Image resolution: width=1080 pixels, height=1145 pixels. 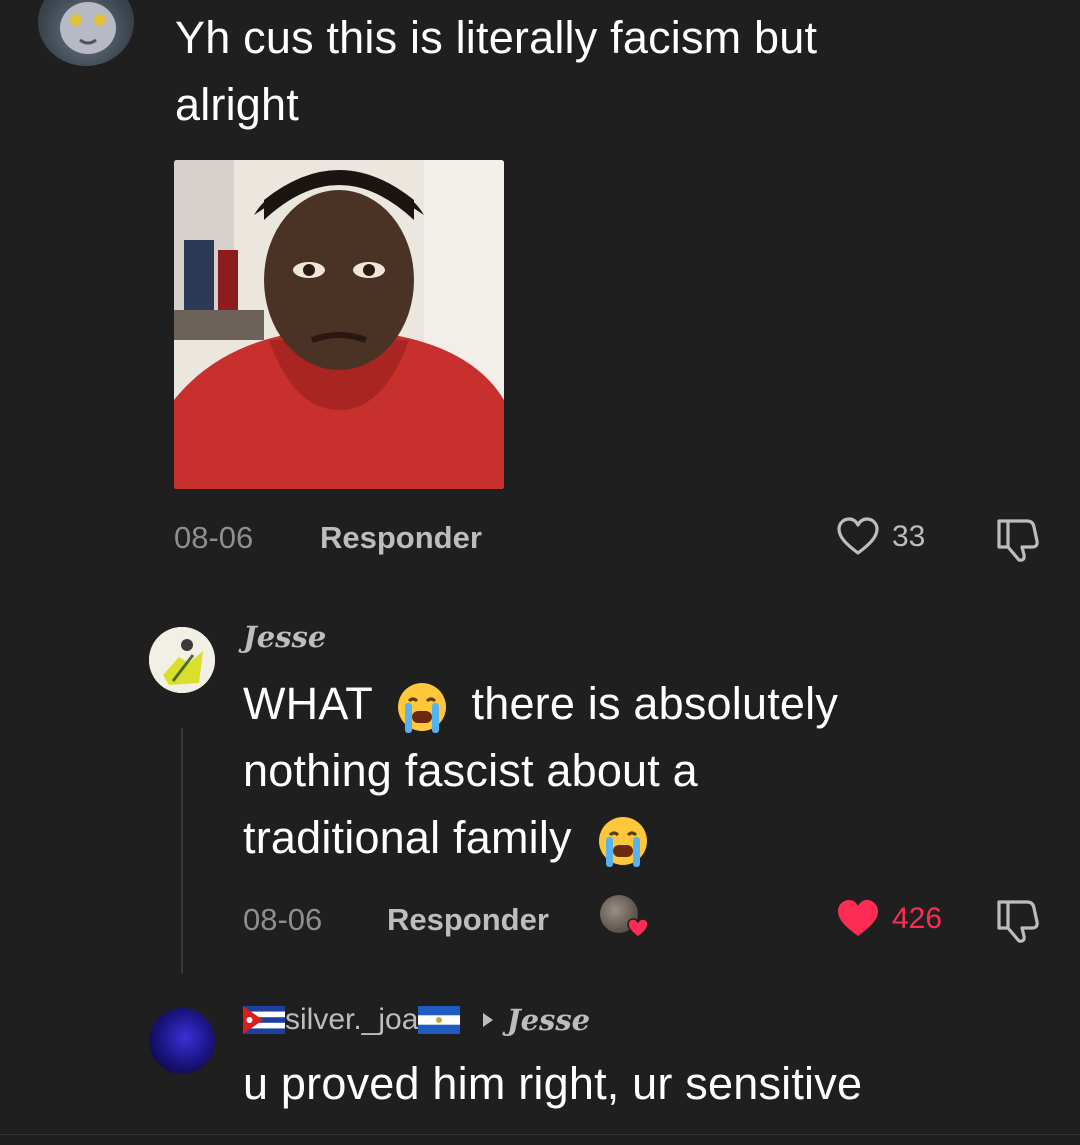 I want to click on comment-image, so click(x=339, y=324).